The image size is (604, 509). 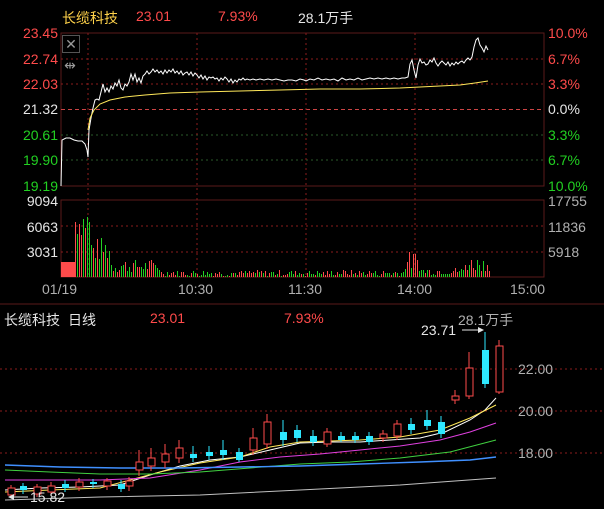 I want to click on expand-arrows-icon: ⇹, so click(x=70, y=65).